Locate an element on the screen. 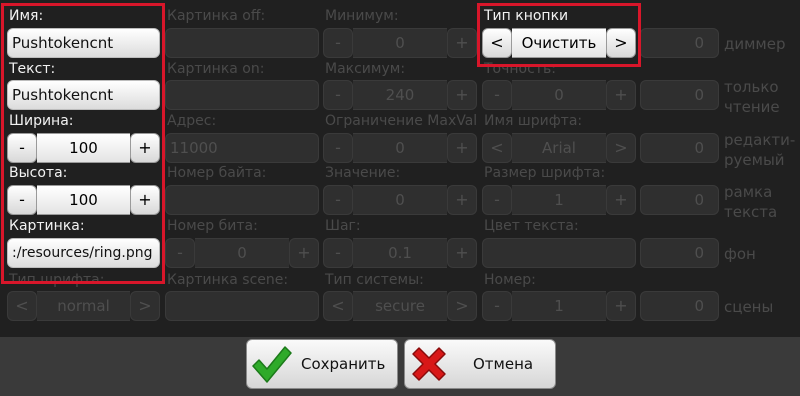  font-size-decrement-button: - is located at coordinates (497, 200).